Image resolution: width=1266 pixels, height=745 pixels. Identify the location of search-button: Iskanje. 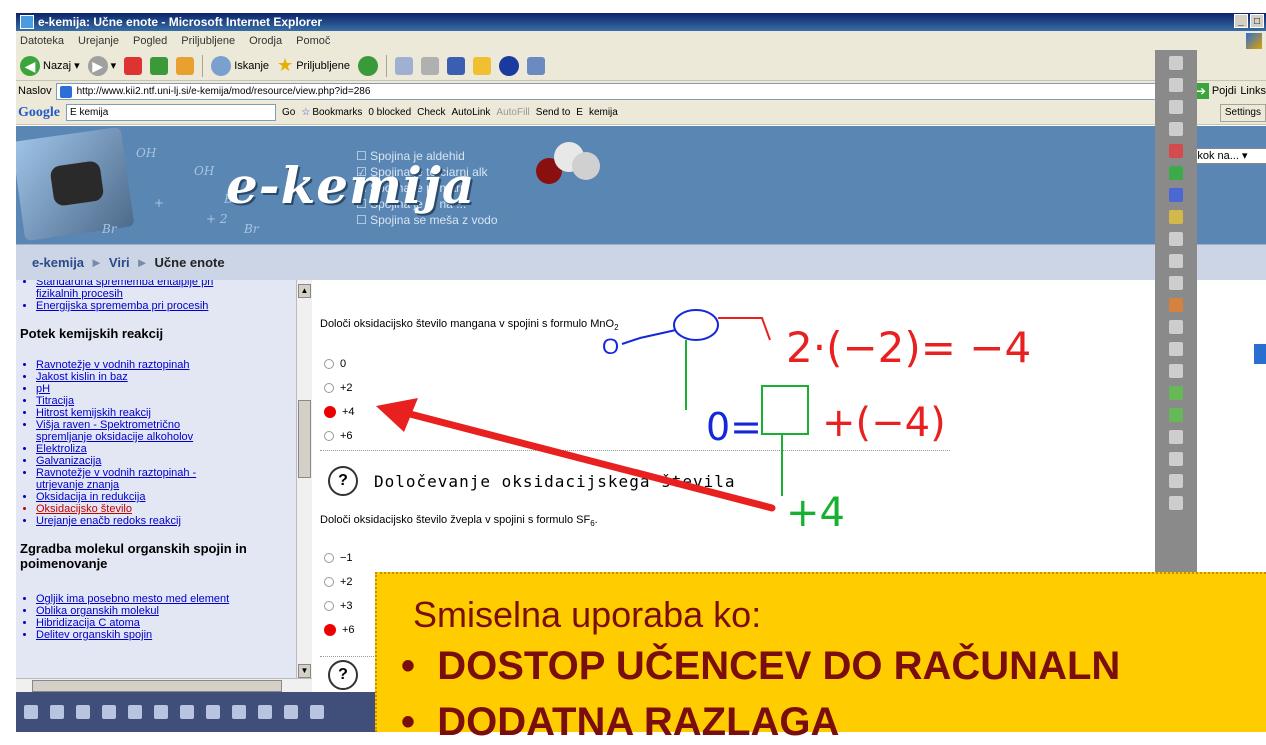
(240, 65).